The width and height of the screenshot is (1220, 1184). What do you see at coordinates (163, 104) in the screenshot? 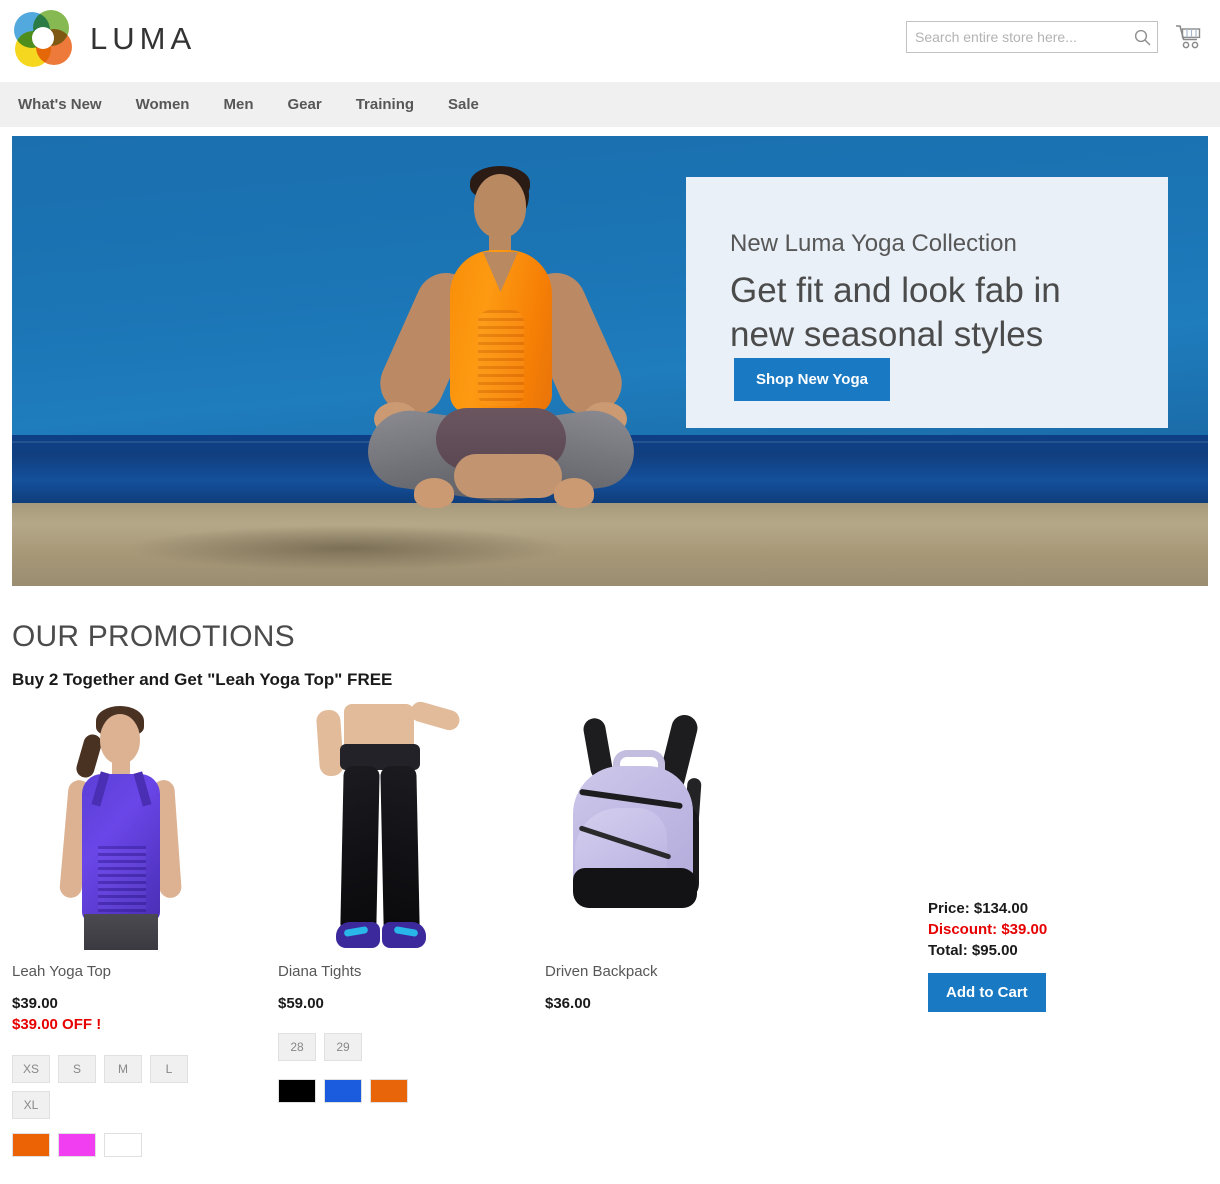
I see `nav-item-women: Women` at bounding box center [163, 104].